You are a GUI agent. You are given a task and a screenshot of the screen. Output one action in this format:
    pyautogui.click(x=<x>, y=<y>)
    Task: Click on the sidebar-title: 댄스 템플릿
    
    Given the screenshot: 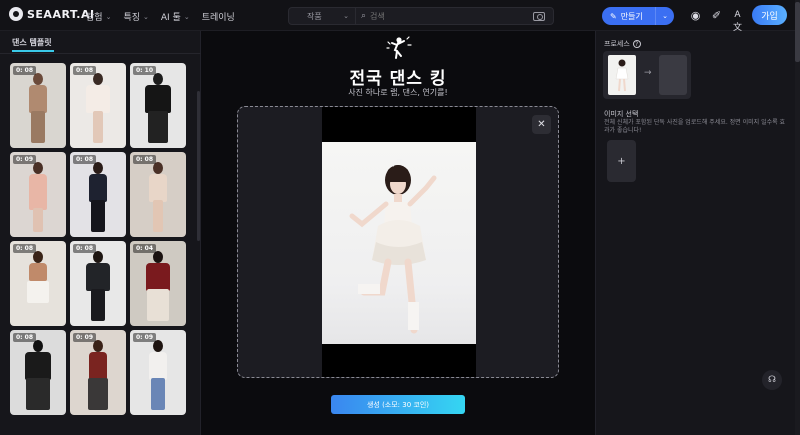 What is the action you would take?
    pyautogui.click(x=32, y=42)
    